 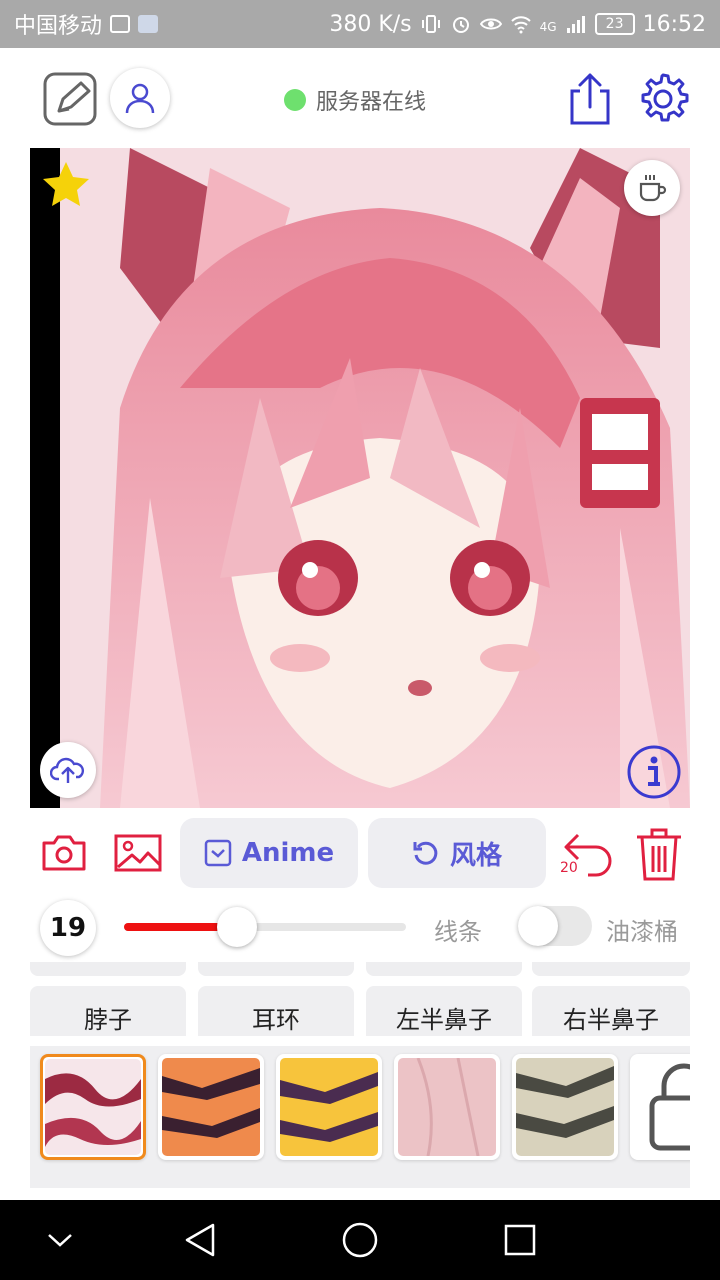 I want to click on trash-icon, so click(x=659, y=854).